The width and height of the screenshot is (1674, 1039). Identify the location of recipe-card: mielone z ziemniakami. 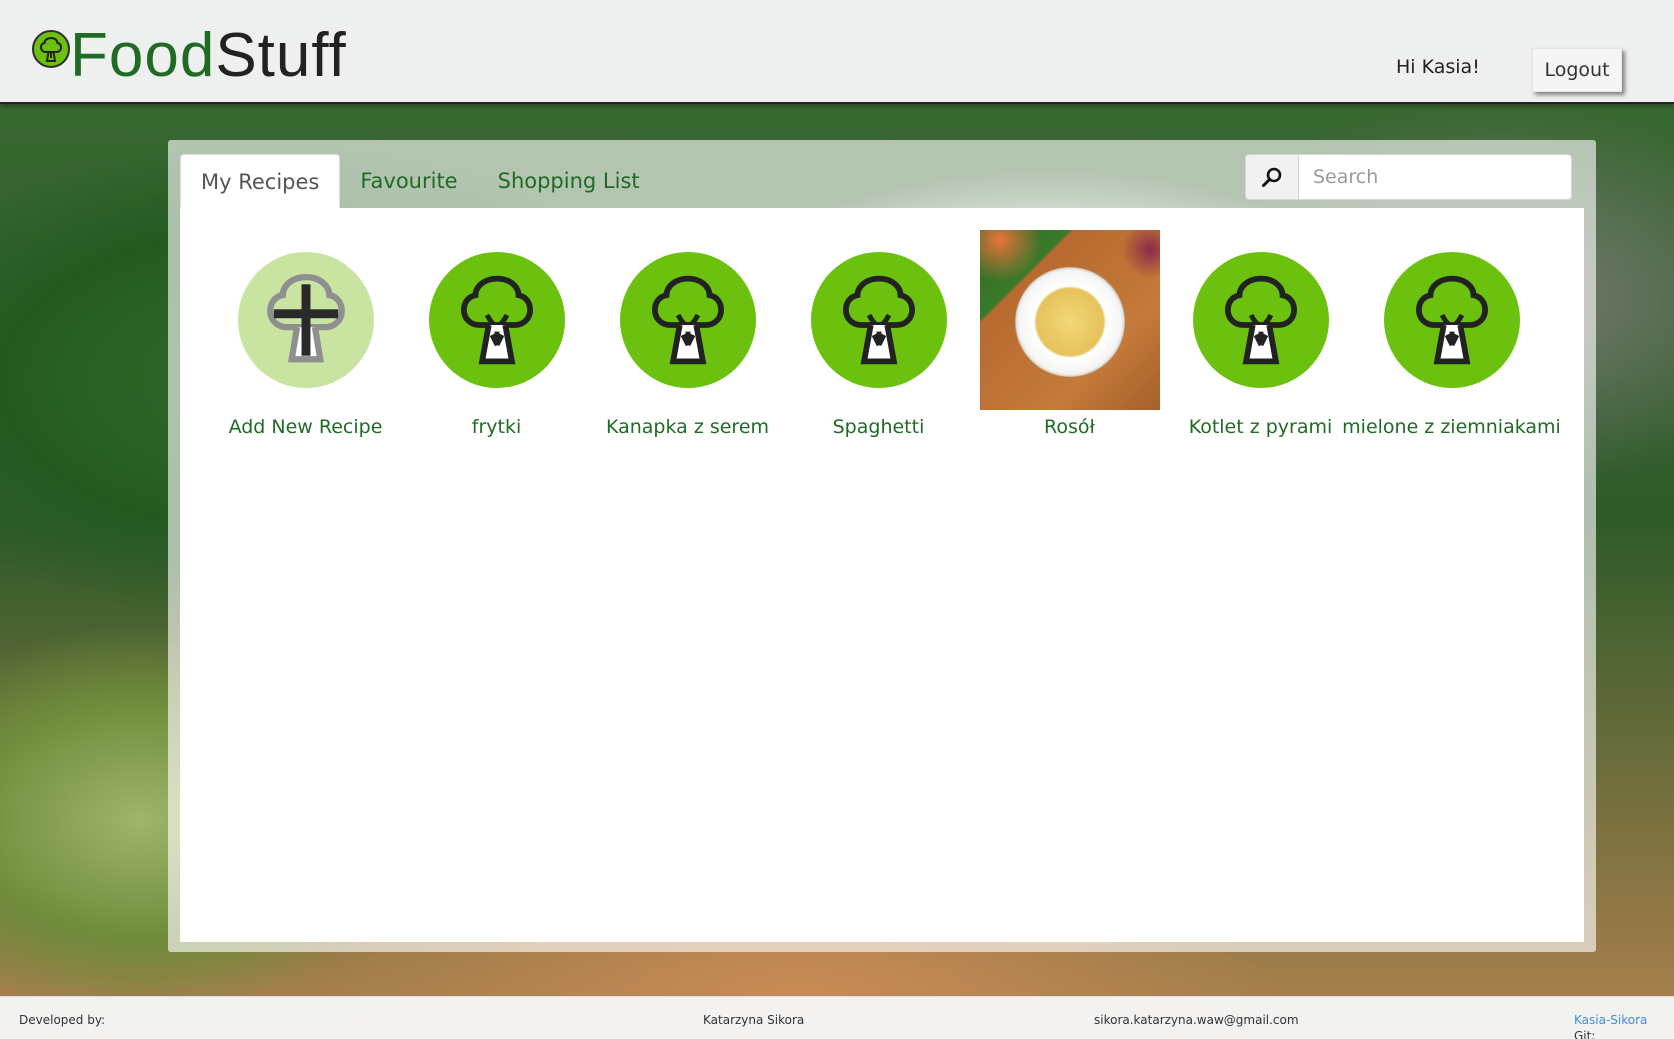
(1451, 334).